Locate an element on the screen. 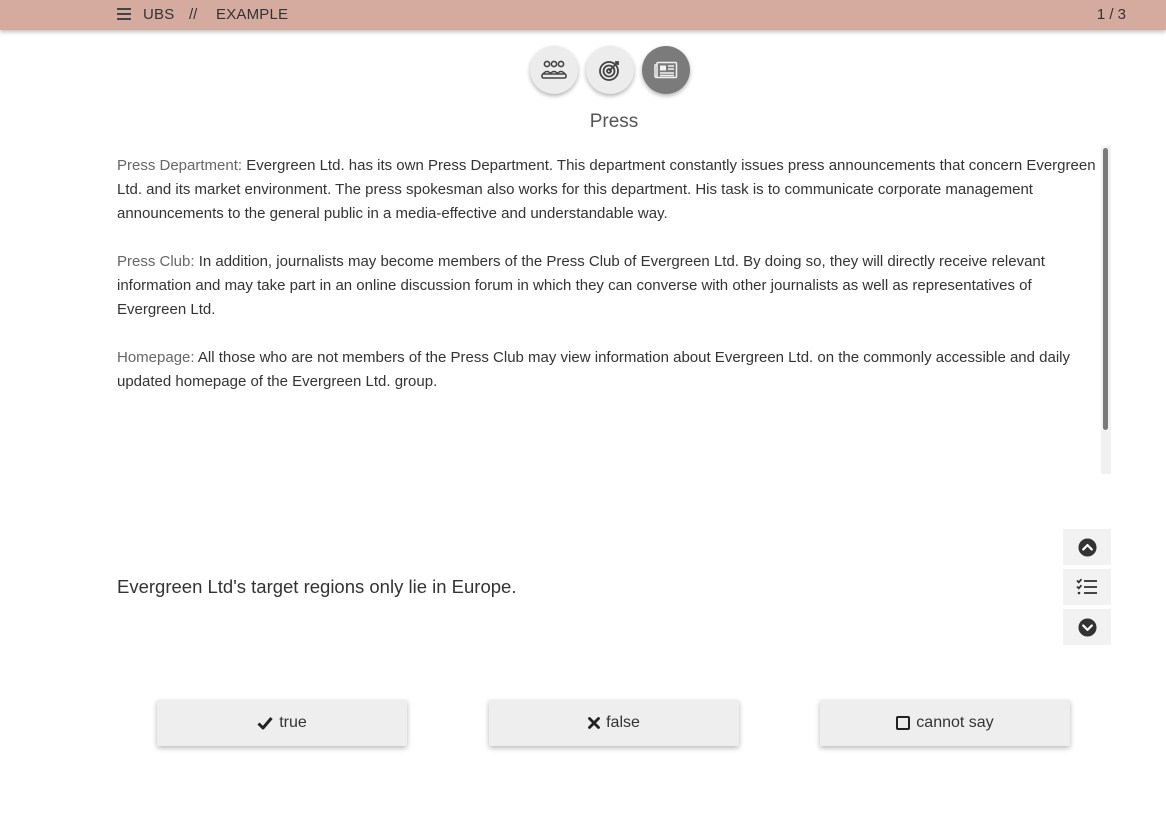 This screenshot has height=814, width=1166. next-question-button is located at coordinates (1087, 627).